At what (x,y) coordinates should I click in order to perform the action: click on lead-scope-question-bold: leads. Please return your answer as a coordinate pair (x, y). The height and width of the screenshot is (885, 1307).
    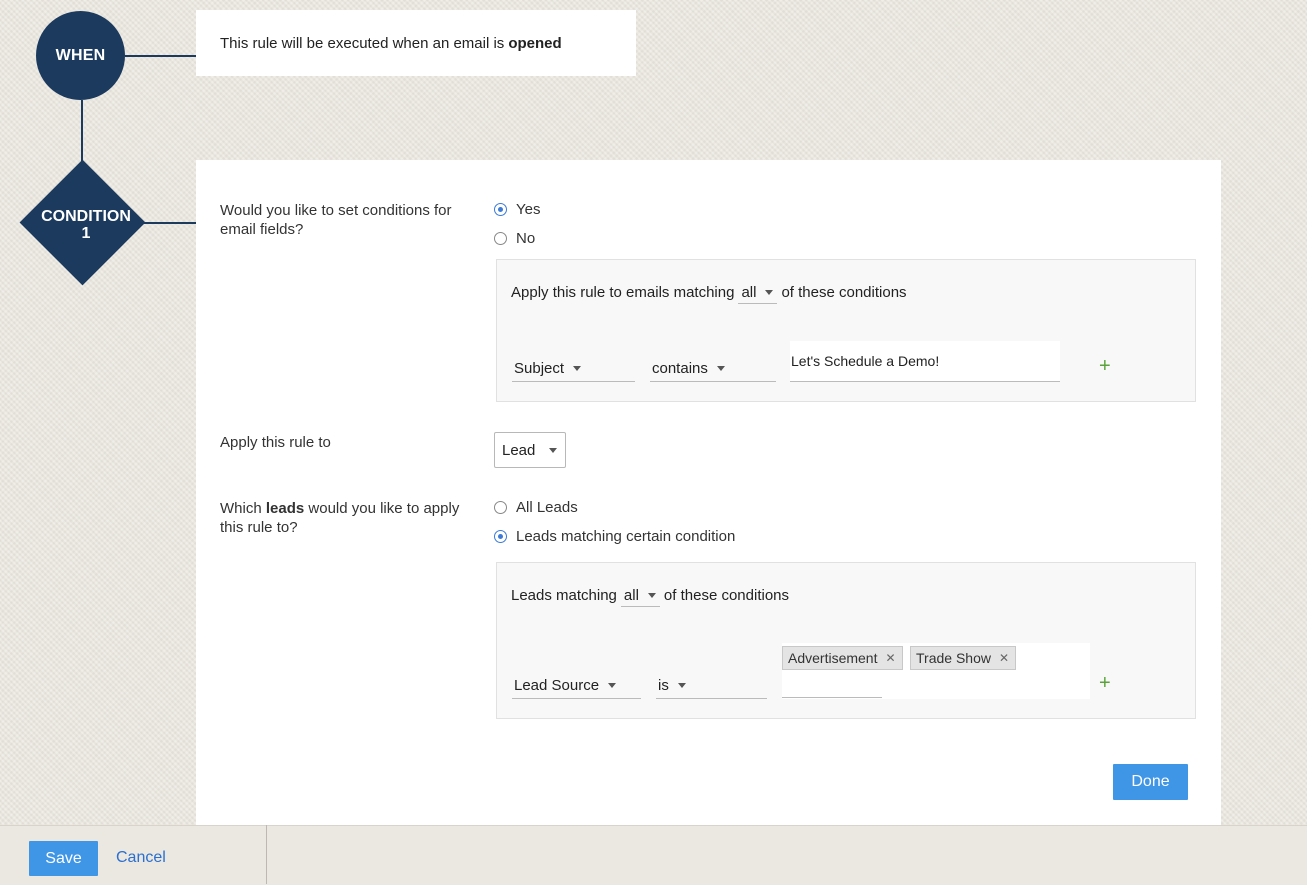
    Looking at the image, I should click on (285, 508).